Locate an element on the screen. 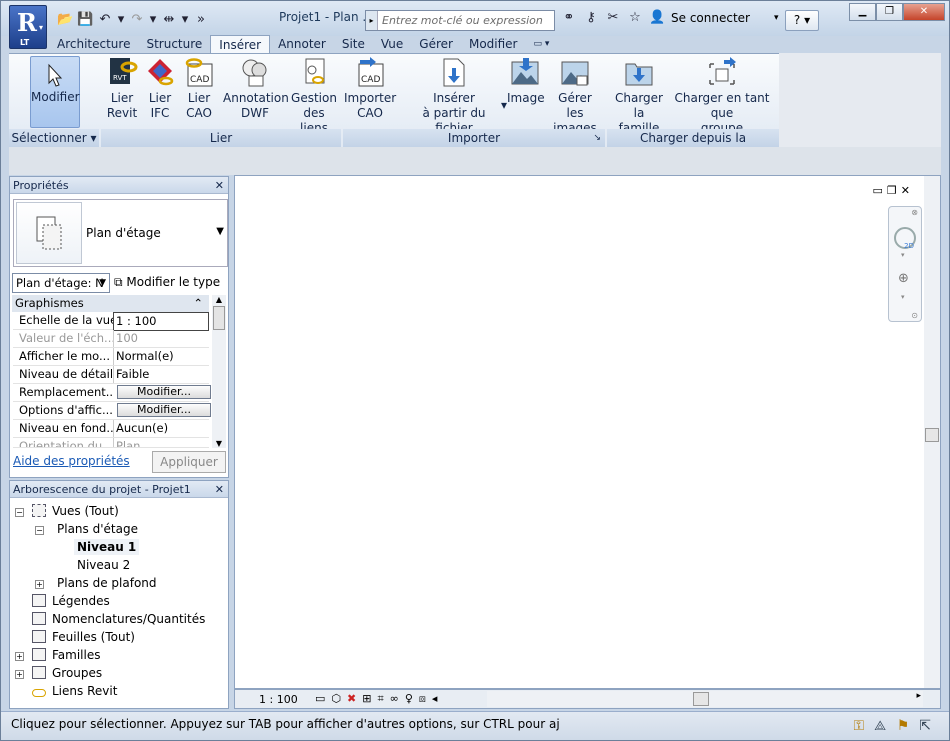 The width and height of the screenshot is (950, 741). star-icon: ☆ is located at coordinates (635, 18).